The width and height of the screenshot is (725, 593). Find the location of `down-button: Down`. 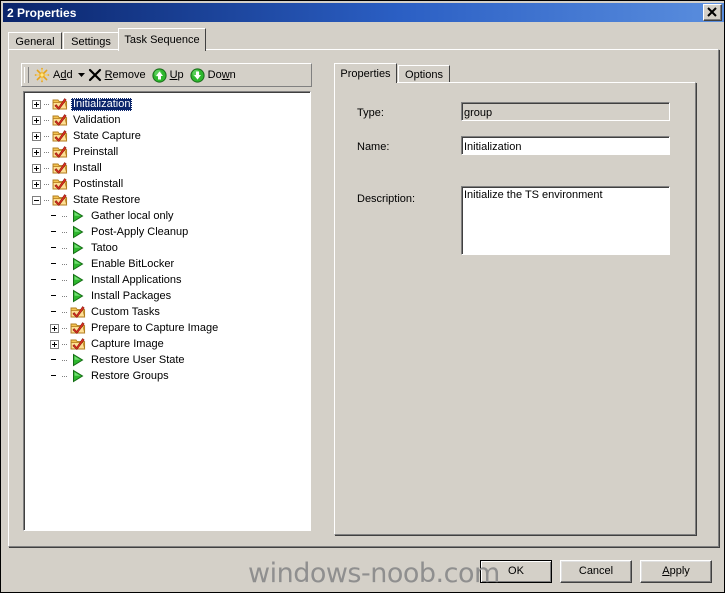

down-button: Down is located at coordinates (214, 75).